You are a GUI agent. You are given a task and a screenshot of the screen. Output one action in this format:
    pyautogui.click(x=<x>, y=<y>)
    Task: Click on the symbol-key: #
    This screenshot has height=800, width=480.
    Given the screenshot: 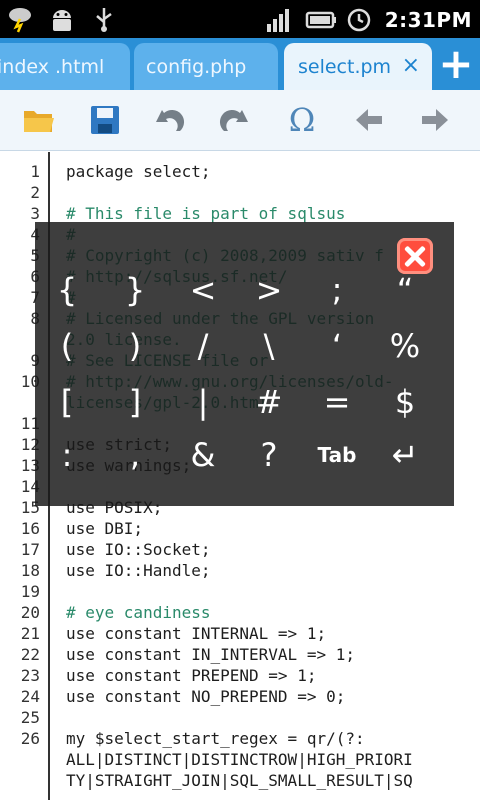 What is the action you would take?
    pyautogui.click(x=269, y=402)
    